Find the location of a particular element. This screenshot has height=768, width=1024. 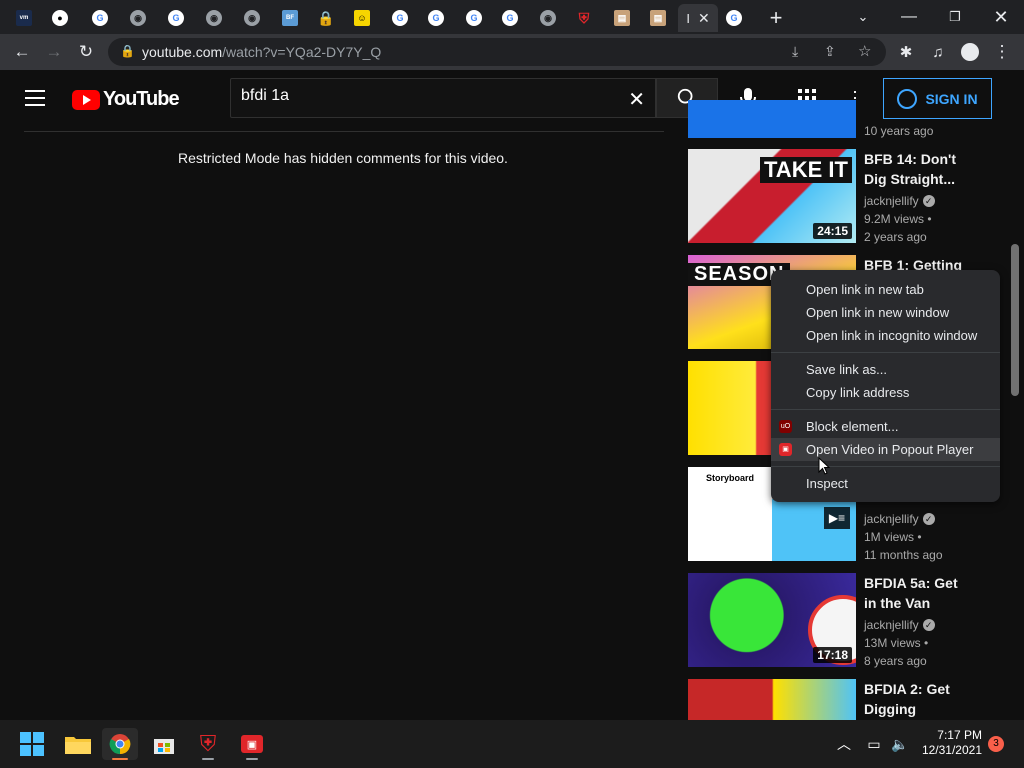

tab-vimeo: vm is located at coordinates (24, 18).